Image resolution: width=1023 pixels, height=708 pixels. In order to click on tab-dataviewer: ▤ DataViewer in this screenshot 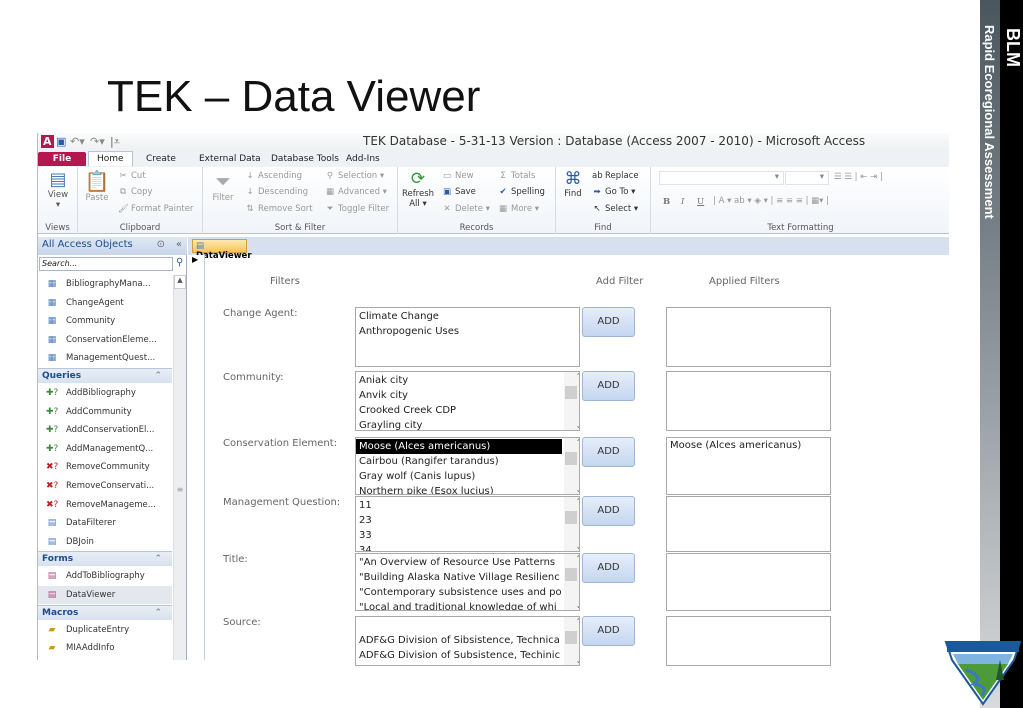, I will do `click(222, 250)`.